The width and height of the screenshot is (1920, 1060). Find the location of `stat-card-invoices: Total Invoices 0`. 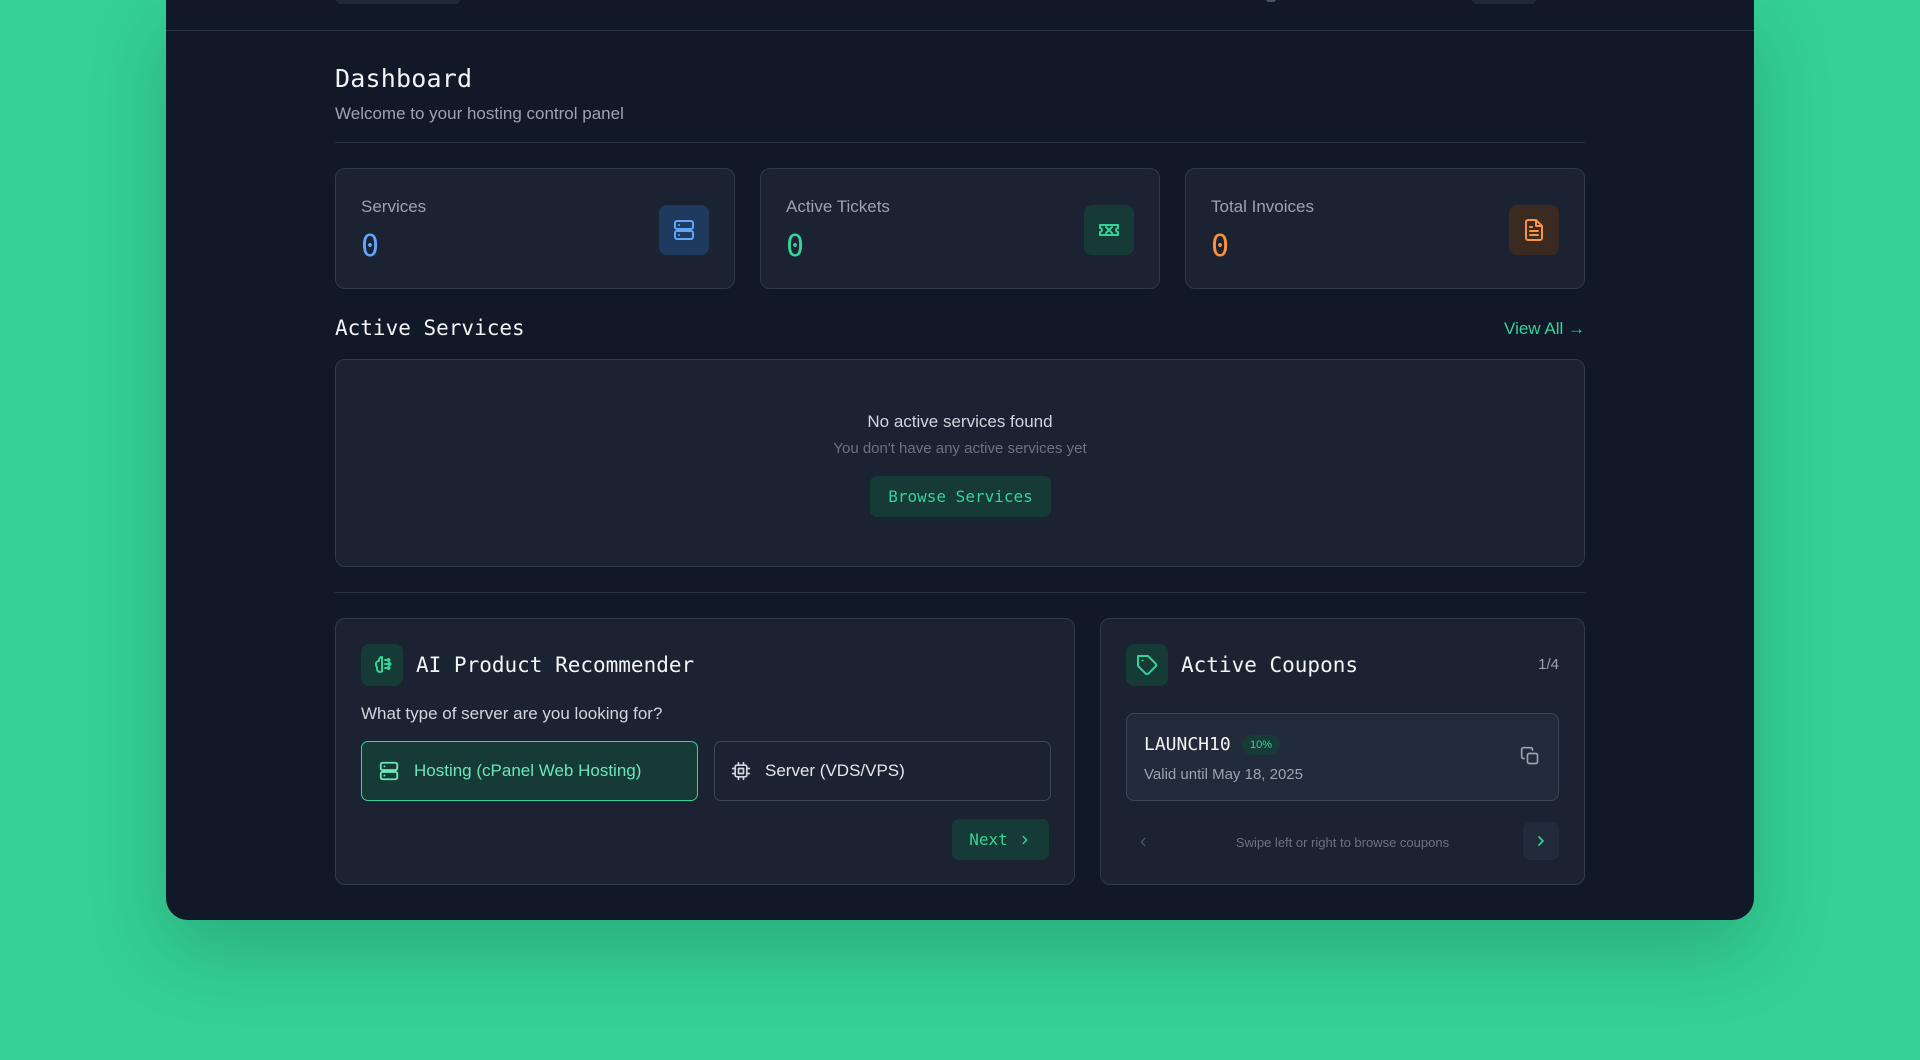

stat-card-invoices: Total Invoices 0 is located at coordinates (1385, 228).